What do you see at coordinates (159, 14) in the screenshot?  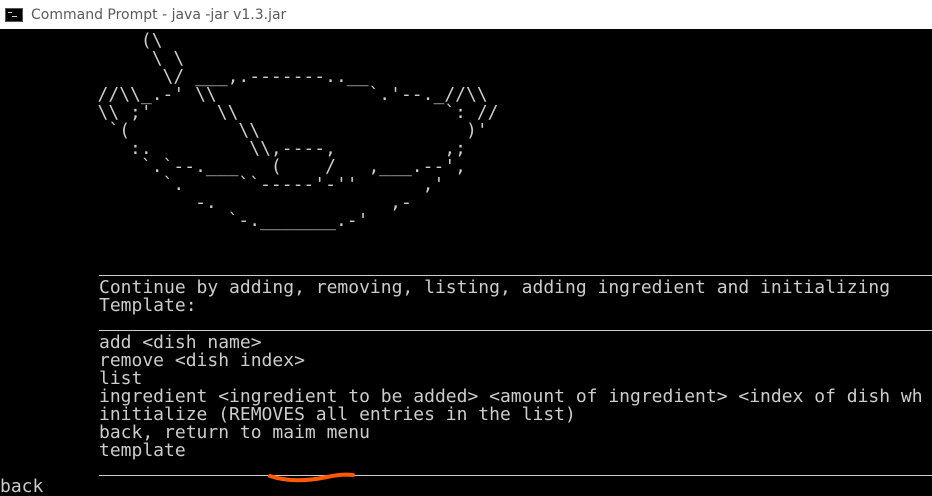 I see `window-title: Command Prompt - java -jar v1.3.jar` at bounding box center [159, 14].